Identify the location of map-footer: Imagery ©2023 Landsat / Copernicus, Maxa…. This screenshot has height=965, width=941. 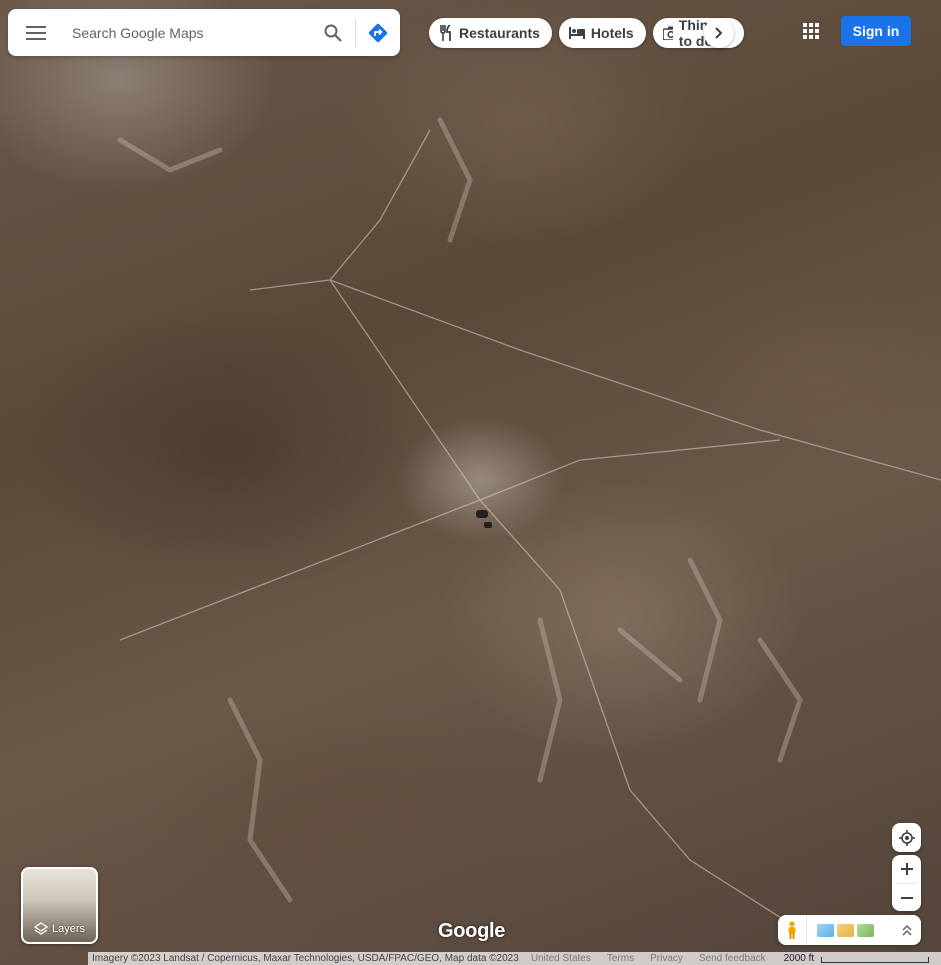
(514, 958).